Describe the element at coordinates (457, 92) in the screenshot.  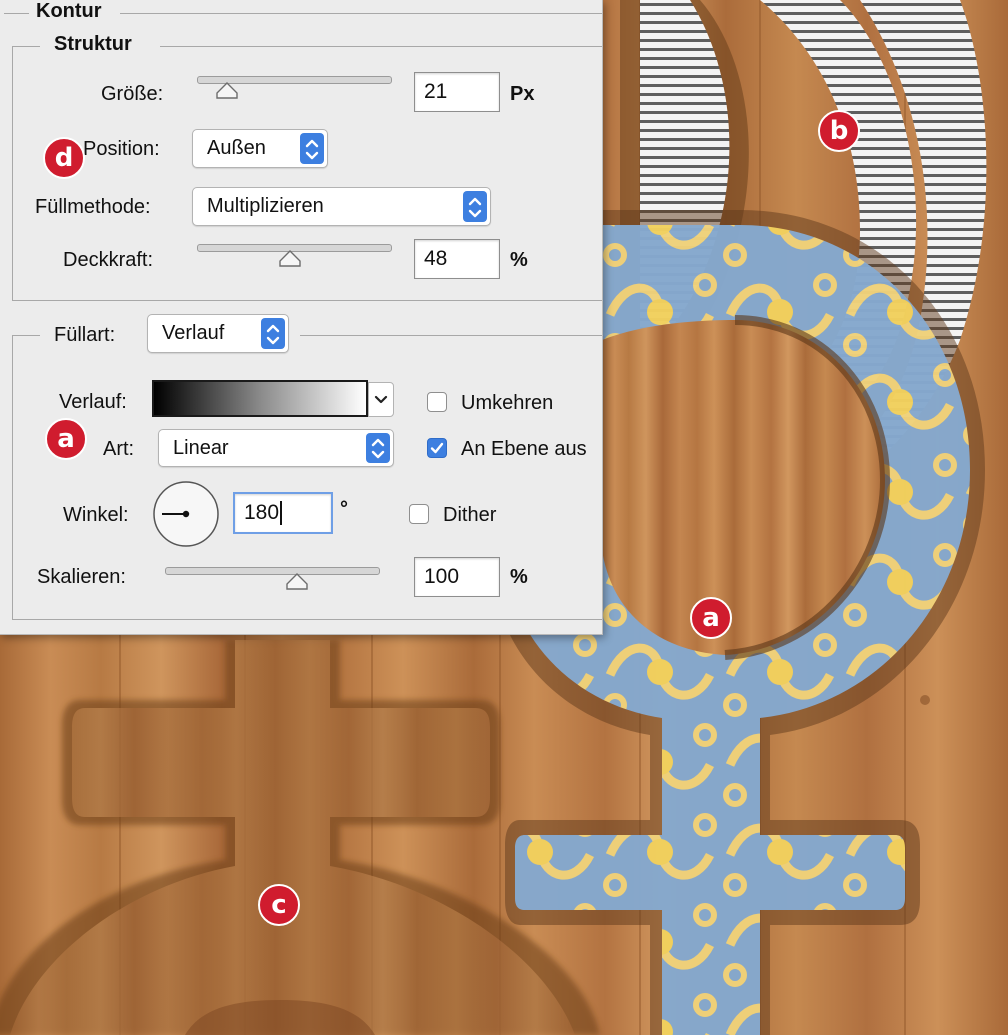
I see `size-input: 21` at that location.